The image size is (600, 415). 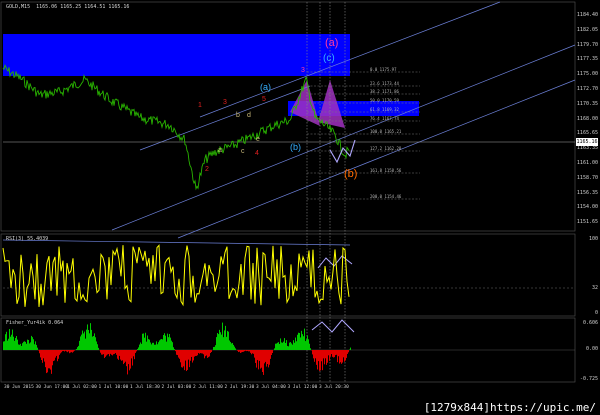 I want to click on price-tick: 1168.00, so click(x=587, y=118).